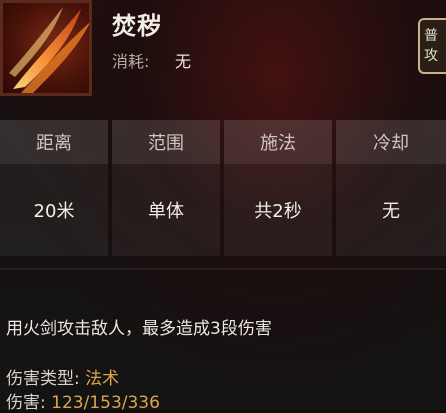  I want to click on stat-range: 范围 单体, so click(166, 188).